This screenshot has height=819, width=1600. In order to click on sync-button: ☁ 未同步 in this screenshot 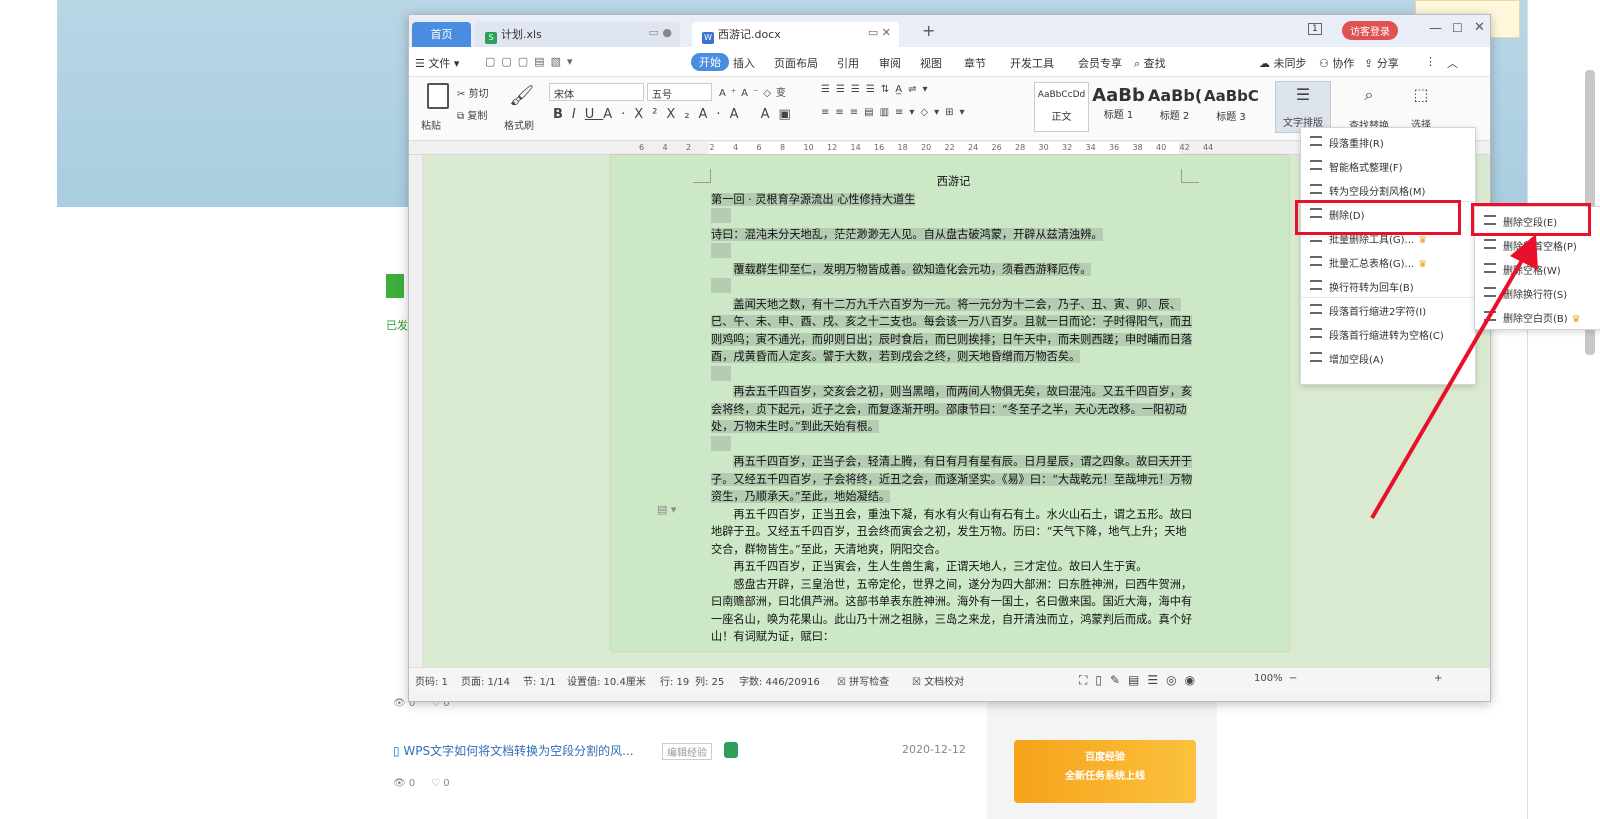, I will do `click(1283, 63)`.